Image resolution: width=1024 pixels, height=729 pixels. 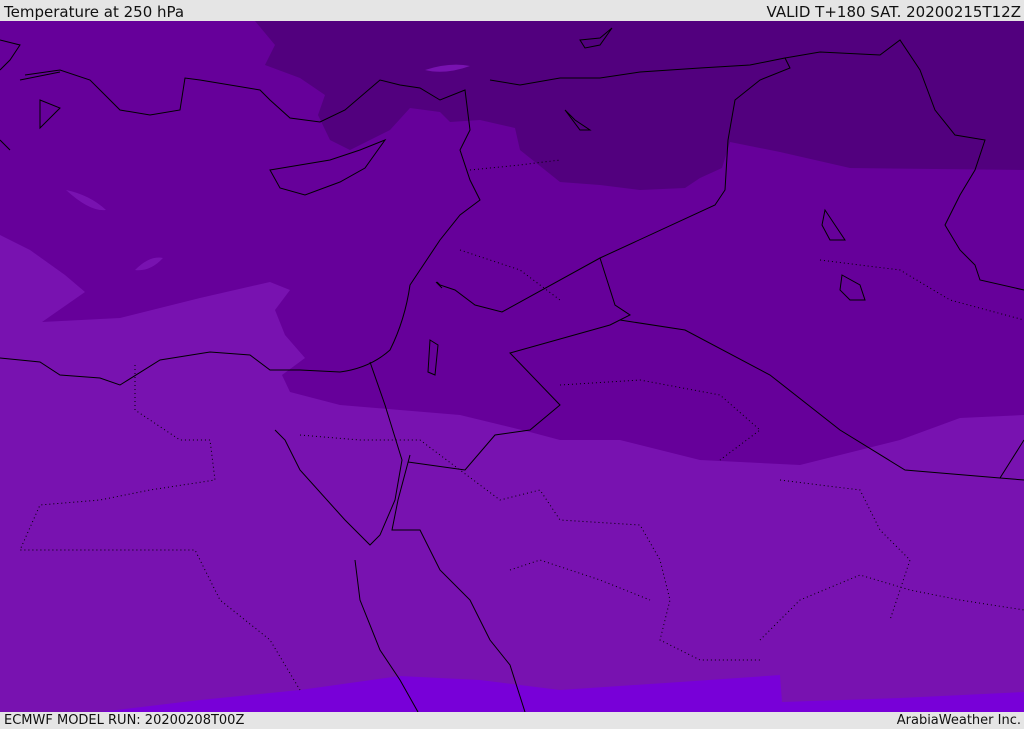 I want to click on valid-time: VALID T+180 SAT. 20200215T12Z, so click(x=893, y=12).